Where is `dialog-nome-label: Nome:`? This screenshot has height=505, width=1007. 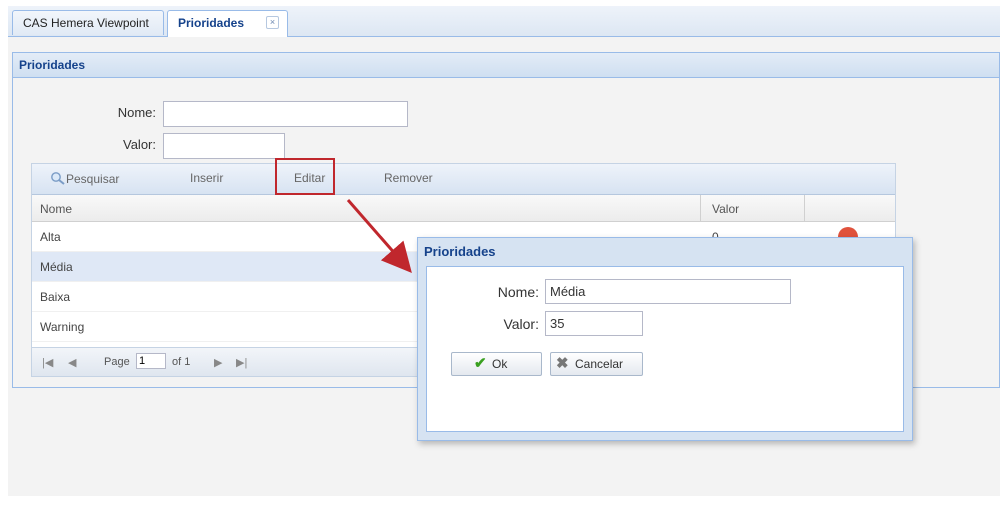 dialog-nome-label: Nome: is located at coordinates (518, 292).